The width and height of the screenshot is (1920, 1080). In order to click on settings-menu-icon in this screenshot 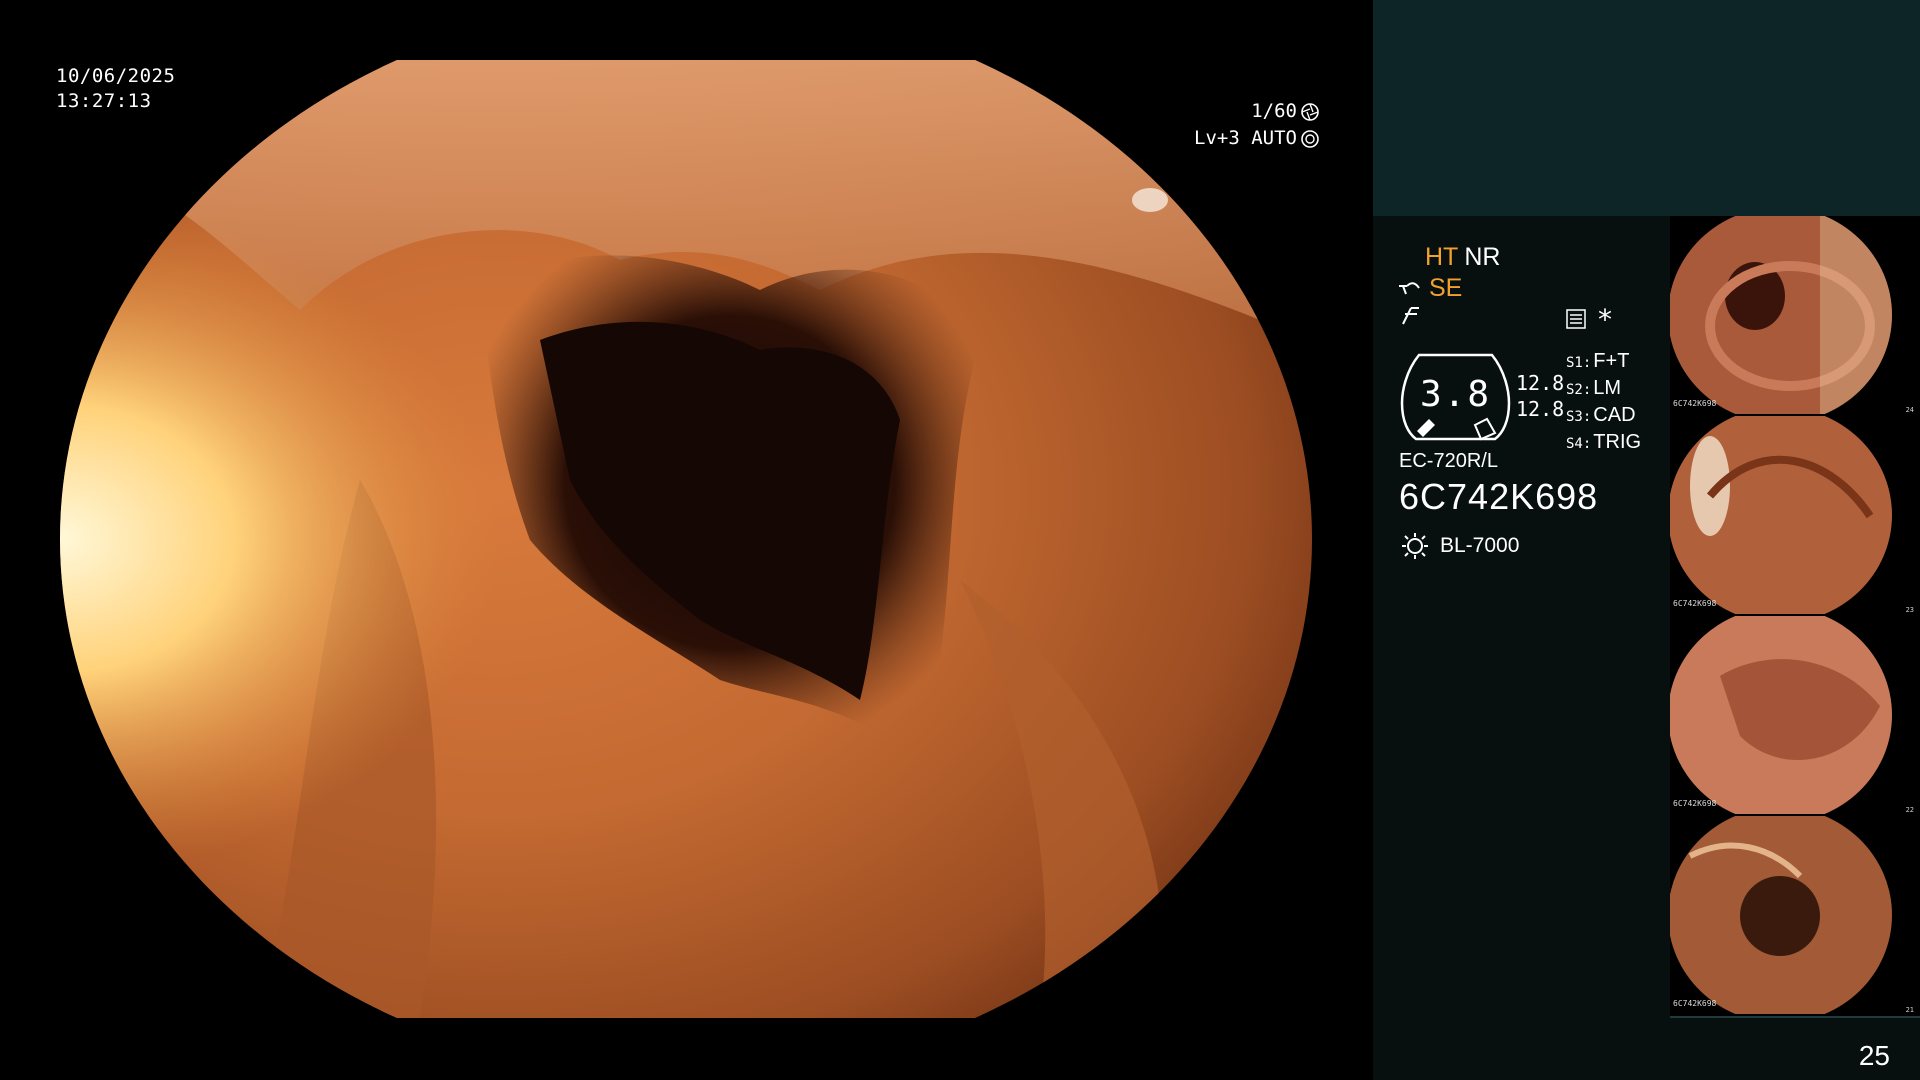, I will do `click(1576, 319)`.